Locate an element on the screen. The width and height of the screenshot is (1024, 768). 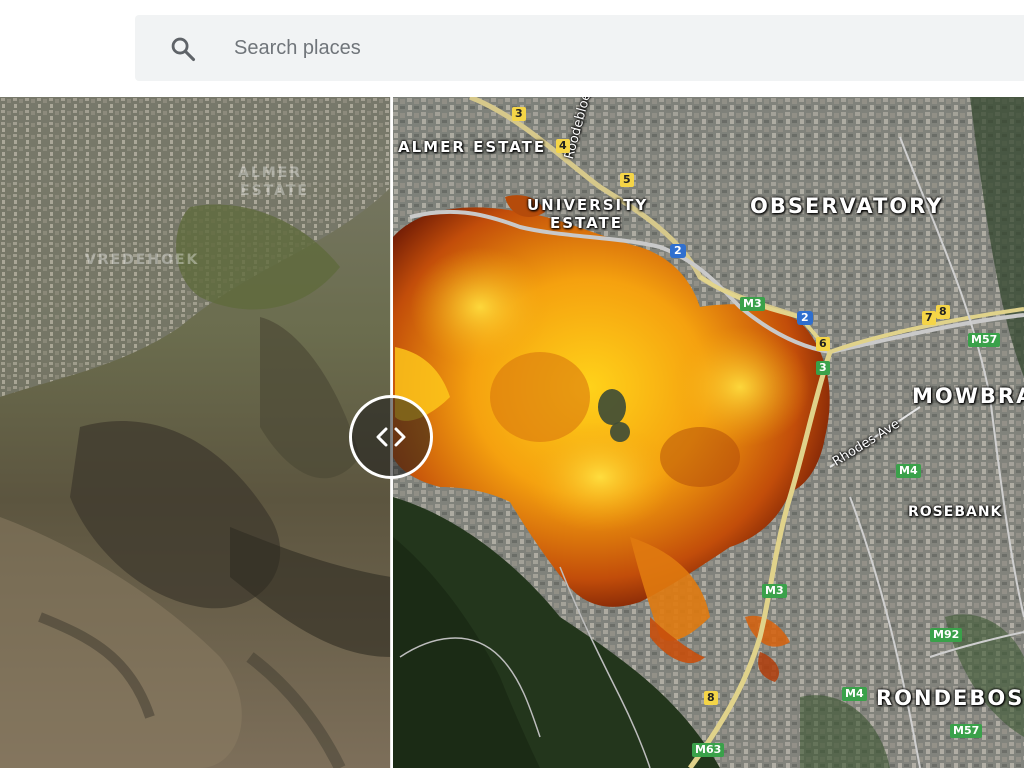
route-shield: 5 is located at coordinates (627, 180).